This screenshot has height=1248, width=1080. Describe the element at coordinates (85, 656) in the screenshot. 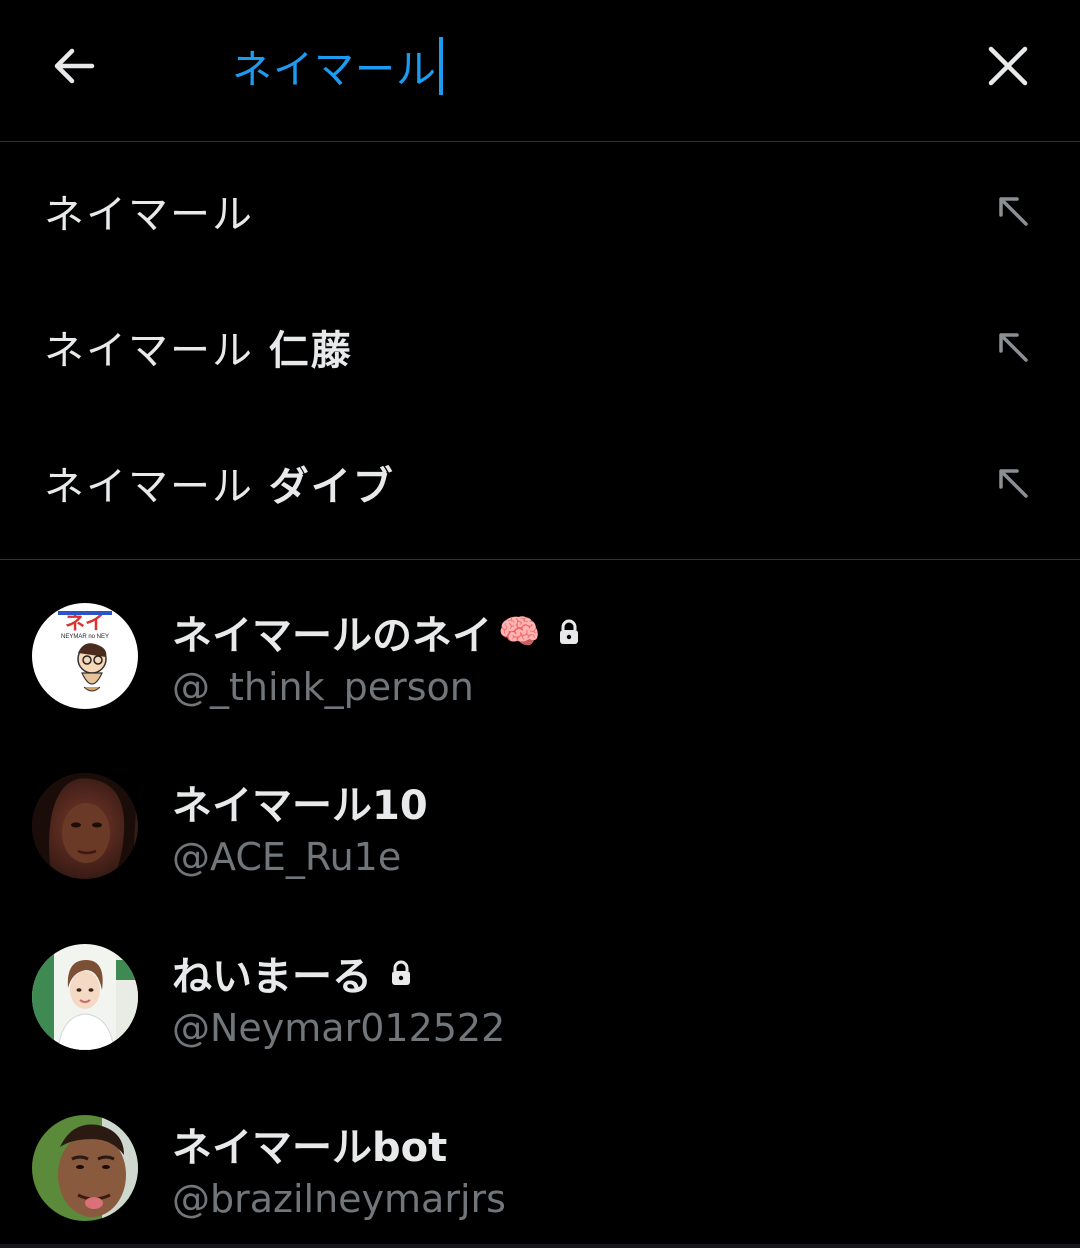

I see `avatar: ネイ NEYMAR no NEY` at that location.